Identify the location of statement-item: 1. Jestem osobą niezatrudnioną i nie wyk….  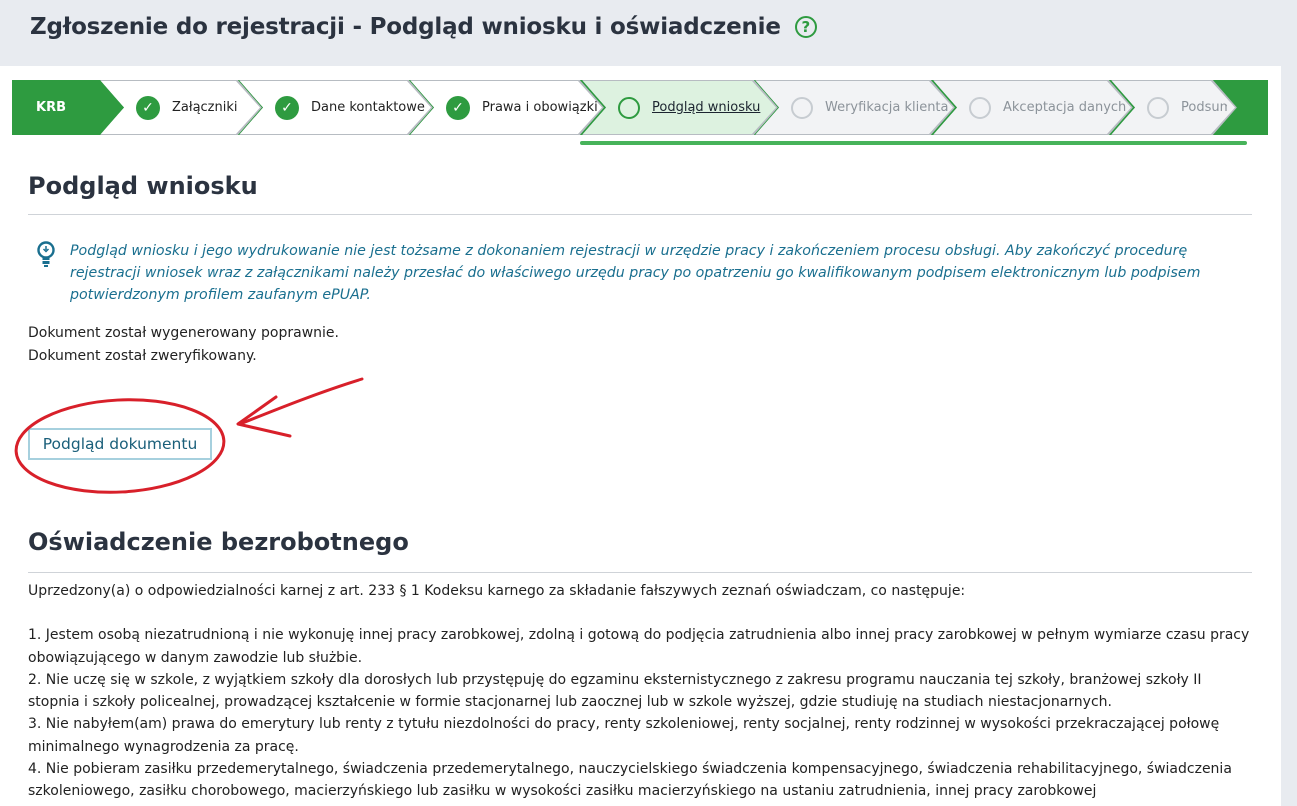
(639, 646).